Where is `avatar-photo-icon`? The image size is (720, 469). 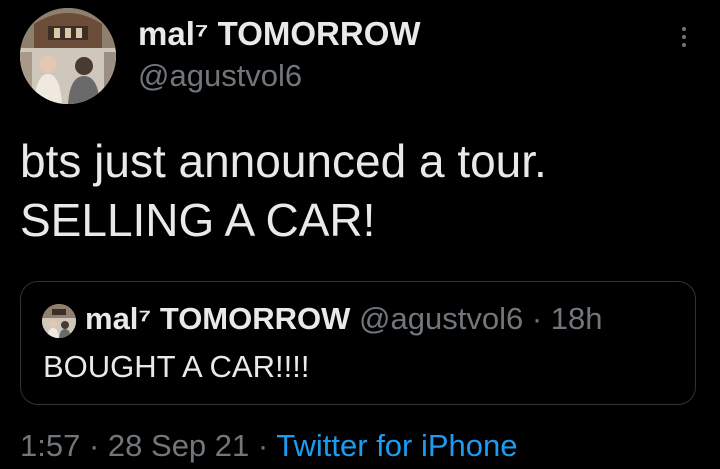
avatar-photo-icon is located at coordinates (68, 56).